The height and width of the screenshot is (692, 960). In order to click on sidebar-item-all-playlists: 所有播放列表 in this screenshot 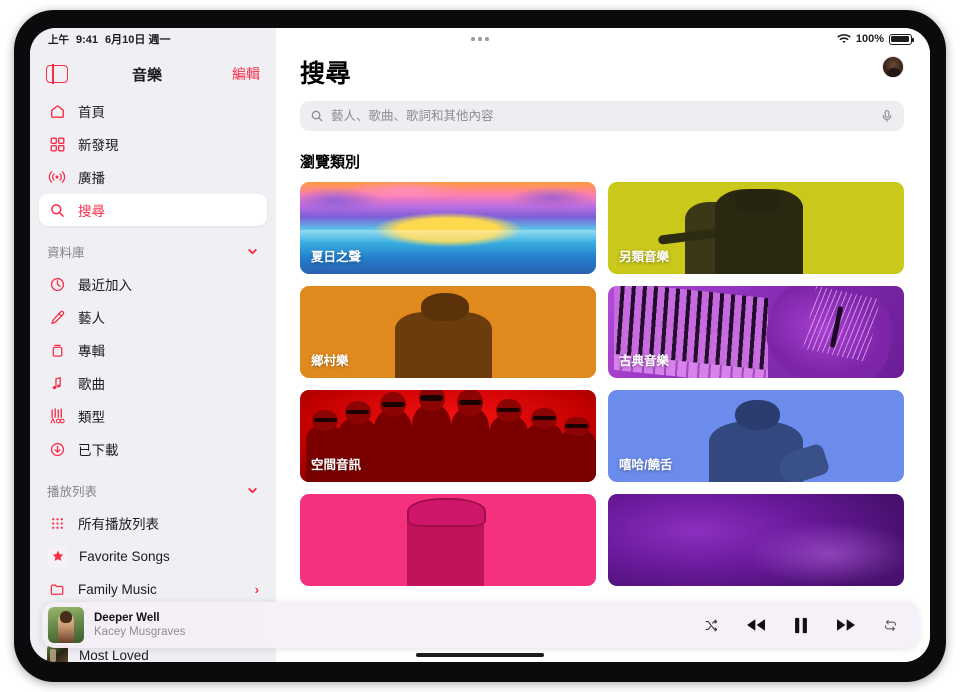, I will do `click(153, 523)`.